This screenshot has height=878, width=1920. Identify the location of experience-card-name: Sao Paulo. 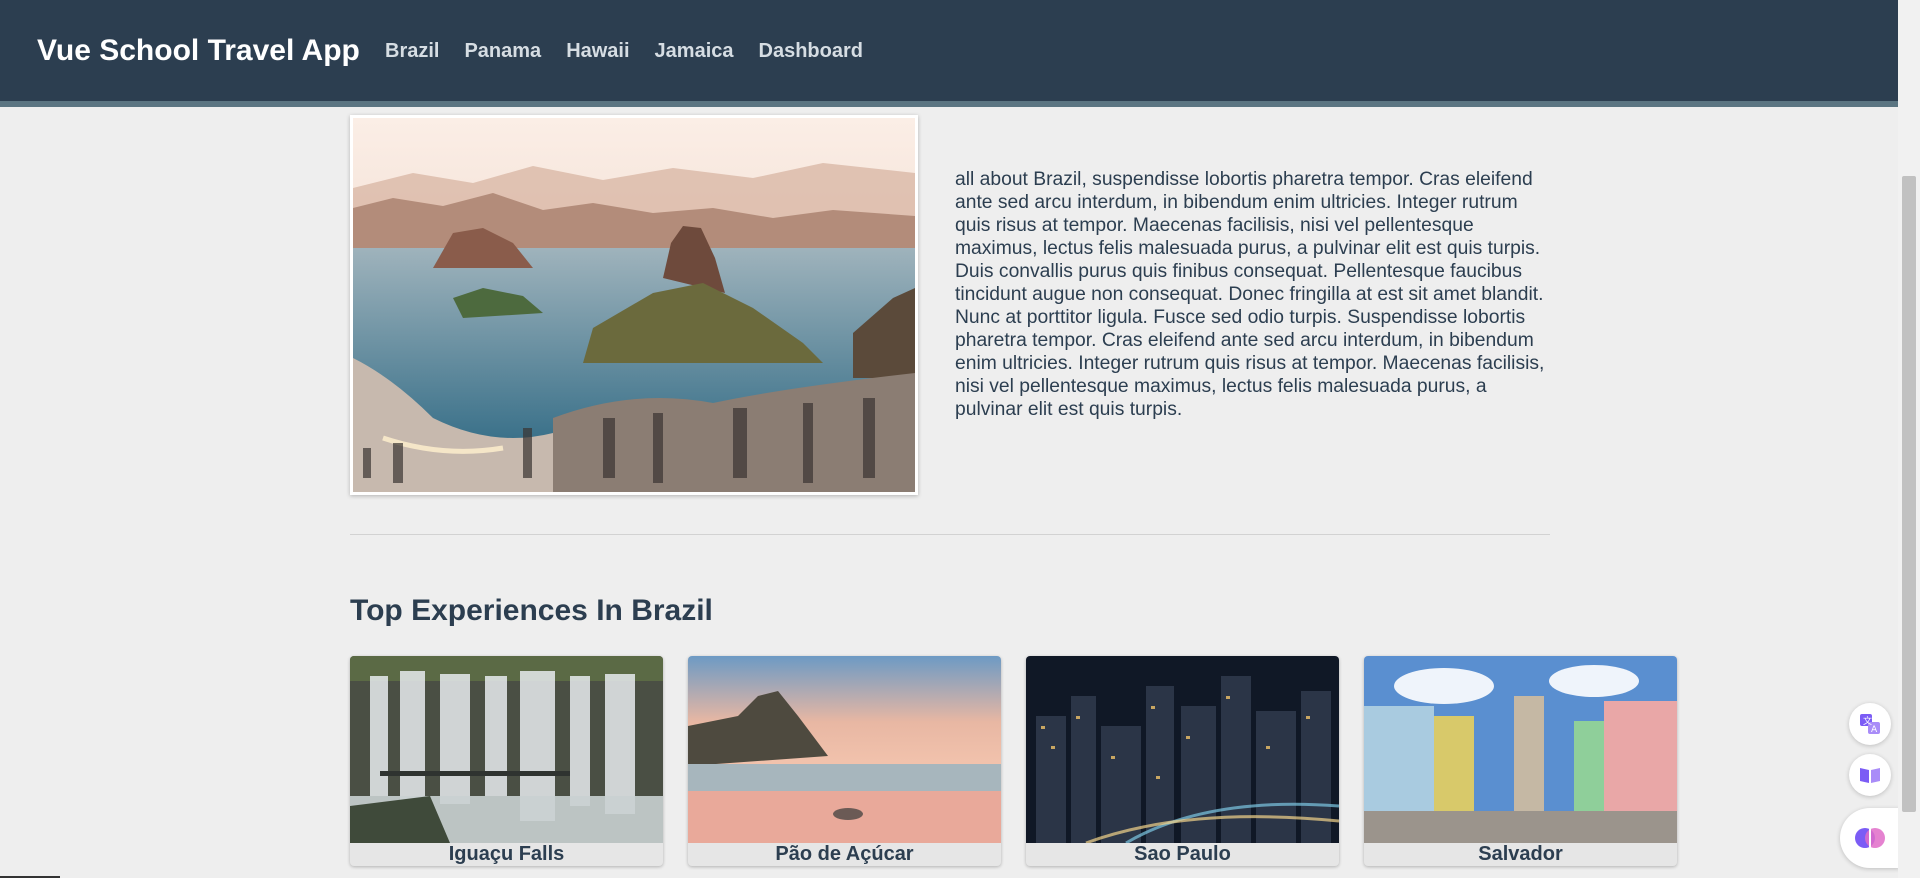
(1182, 854).